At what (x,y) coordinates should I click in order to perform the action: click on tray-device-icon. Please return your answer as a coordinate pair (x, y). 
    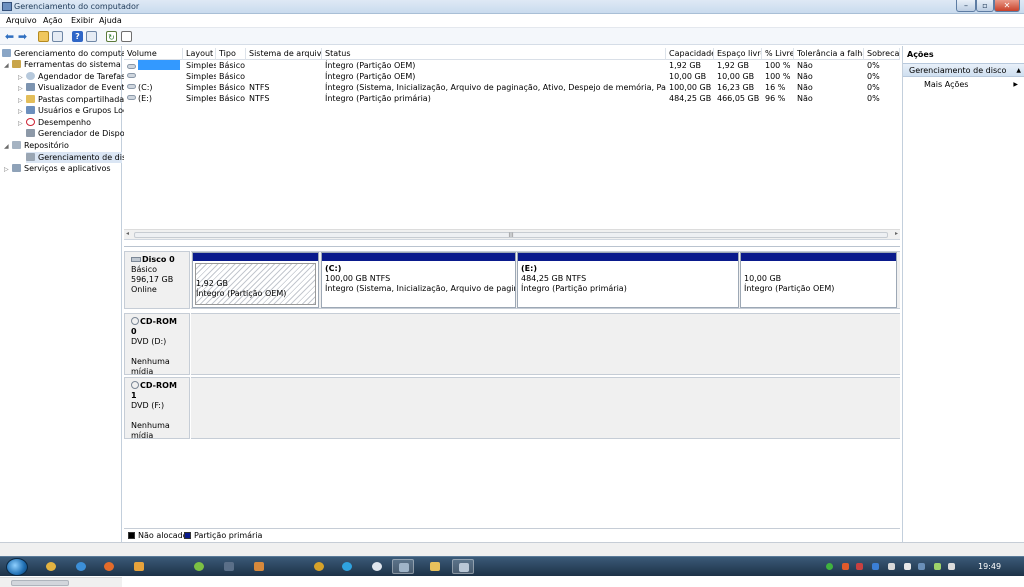
    Looking at the image, I should click on (891, 566).